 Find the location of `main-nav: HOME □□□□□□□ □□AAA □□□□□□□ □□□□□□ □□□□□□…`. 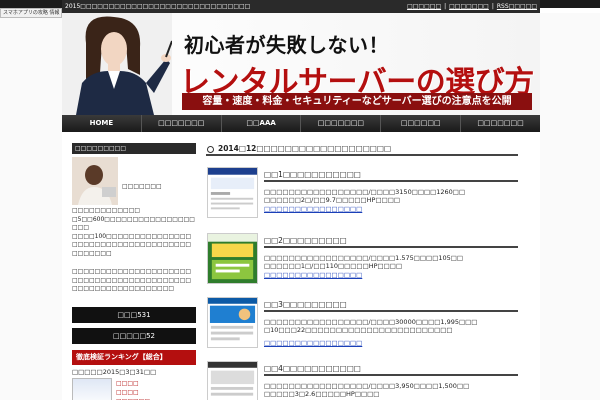

main-nav: HOME □□□□□□□ □□AAA □□□□□□□ □□□□□□ □□□□□□… is located at coordinates (301, 123).